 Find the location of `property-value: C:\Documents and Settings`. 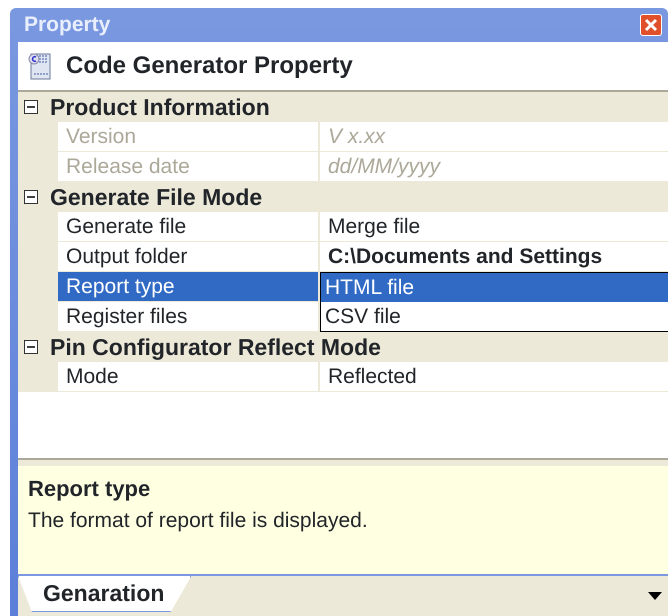

property-value: C:\Documents and Settings is located at coordinates (465, 257).